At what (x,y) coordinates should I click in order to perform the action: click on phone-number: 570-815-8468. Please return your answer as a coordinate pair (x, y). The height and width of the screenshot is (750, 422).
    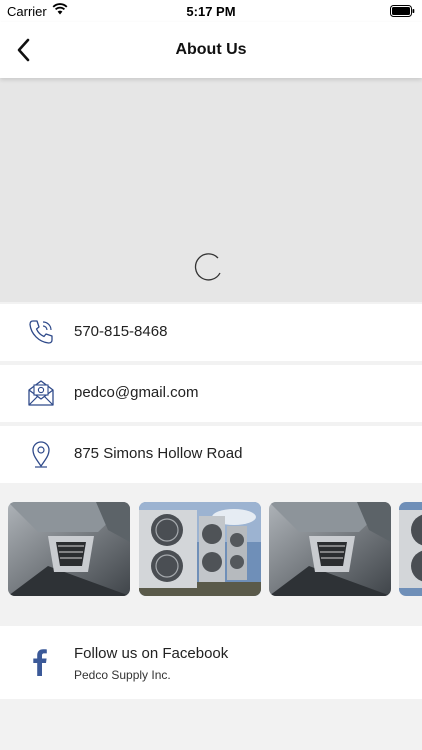
    Looking at the image, I should click on (121, 331).